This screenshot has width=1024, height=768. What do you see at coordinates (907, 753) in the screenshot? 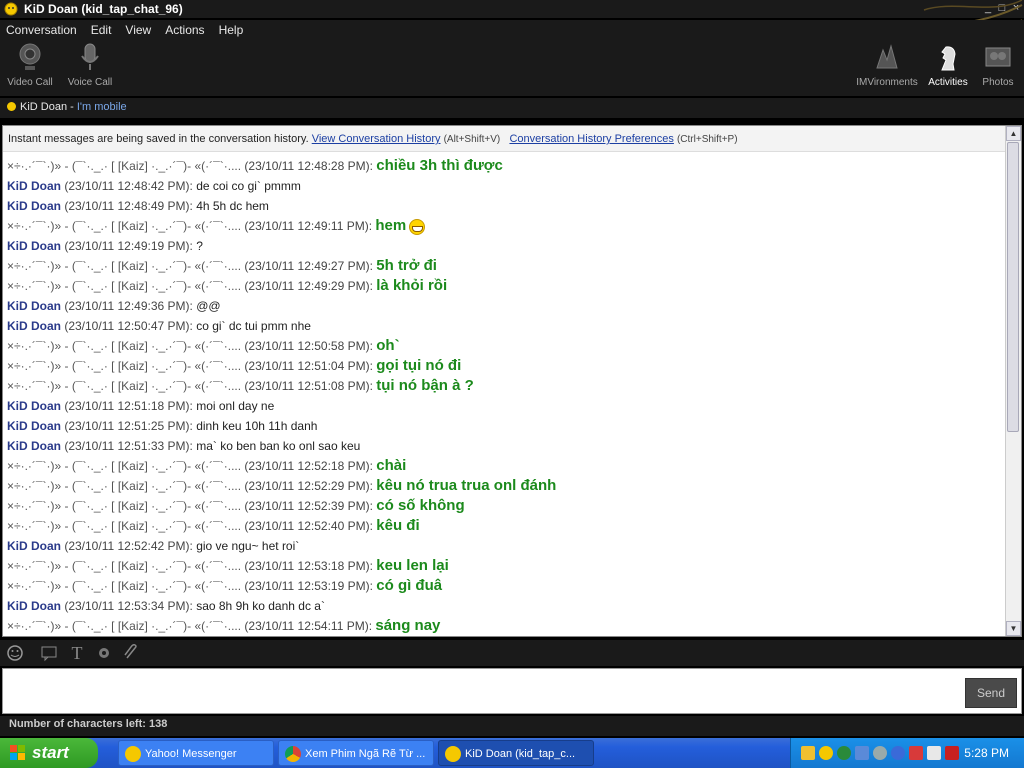
I see `system-tray: 5:28 PM` at bounding box center [907, 753].